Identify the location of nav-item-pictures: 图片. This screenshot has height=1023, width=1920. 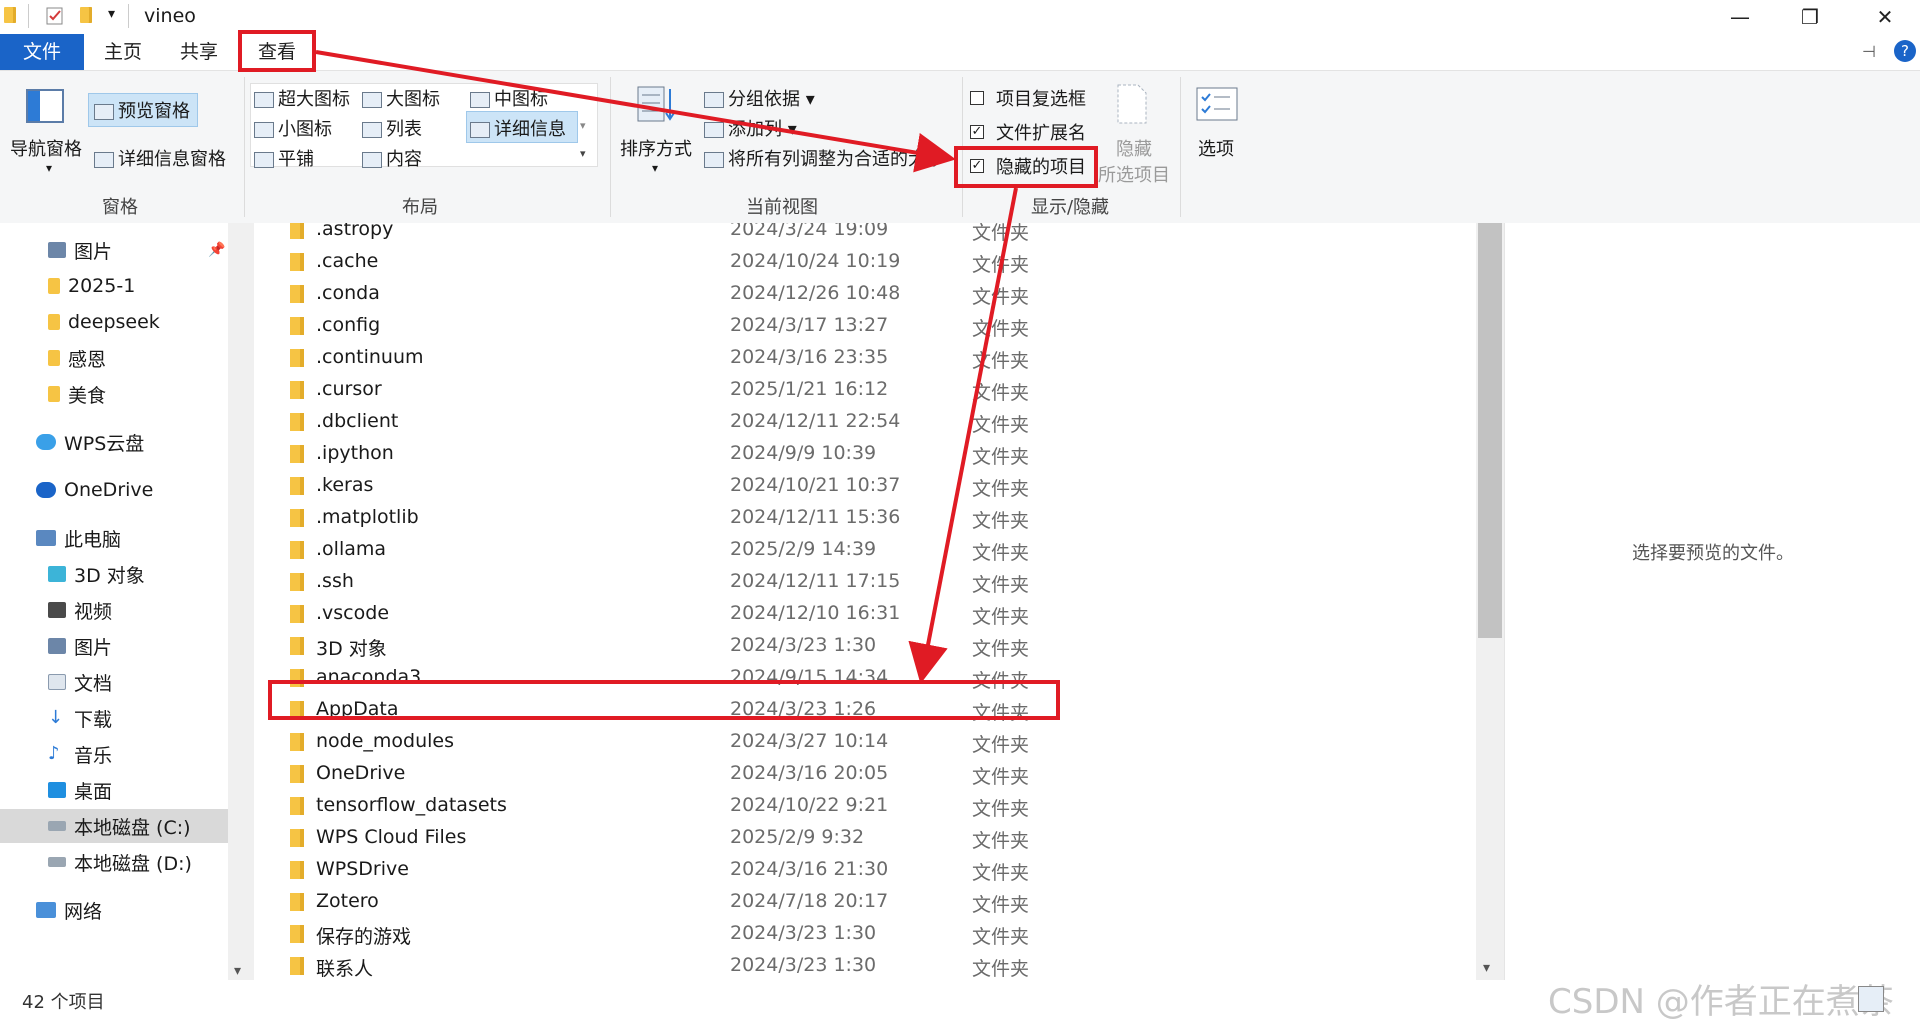
(114, 646).